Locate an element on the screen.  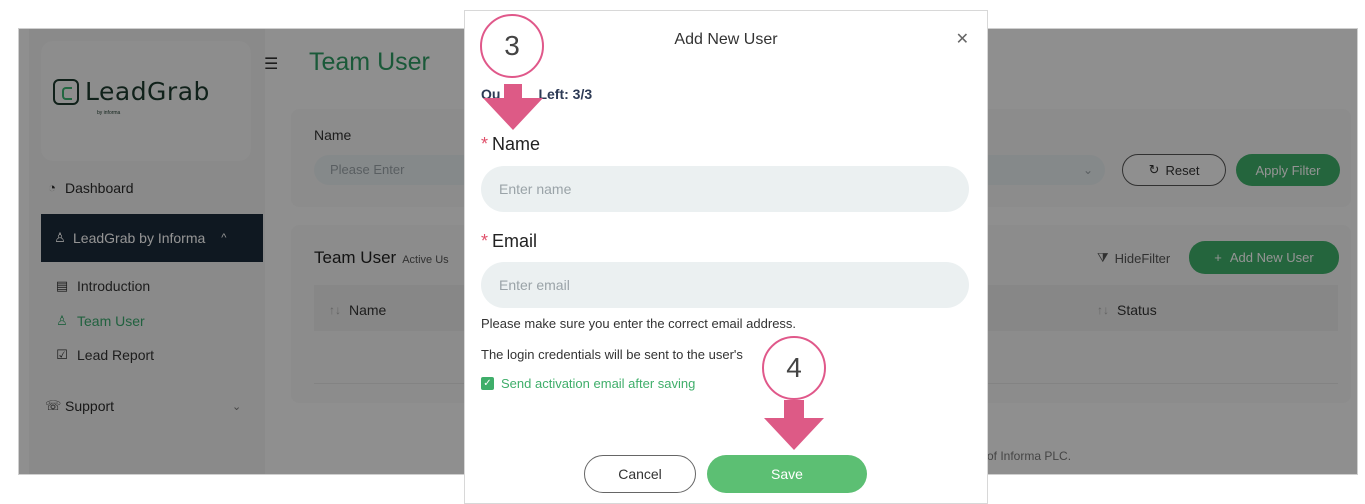
quota-text-end: Left: 3/3 is located at coordinates (565, 94).